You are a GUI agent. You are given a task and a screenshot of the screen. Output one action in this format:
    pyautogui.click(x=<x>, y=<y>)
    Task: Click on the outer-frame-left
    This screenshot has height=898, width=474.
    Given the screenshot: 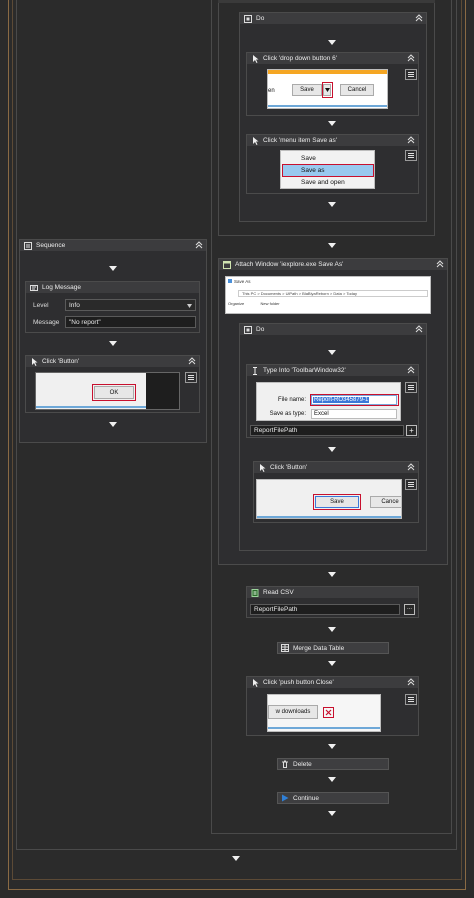 What is the action you would take?
    pyautogui.click(x=8, y=445)
    